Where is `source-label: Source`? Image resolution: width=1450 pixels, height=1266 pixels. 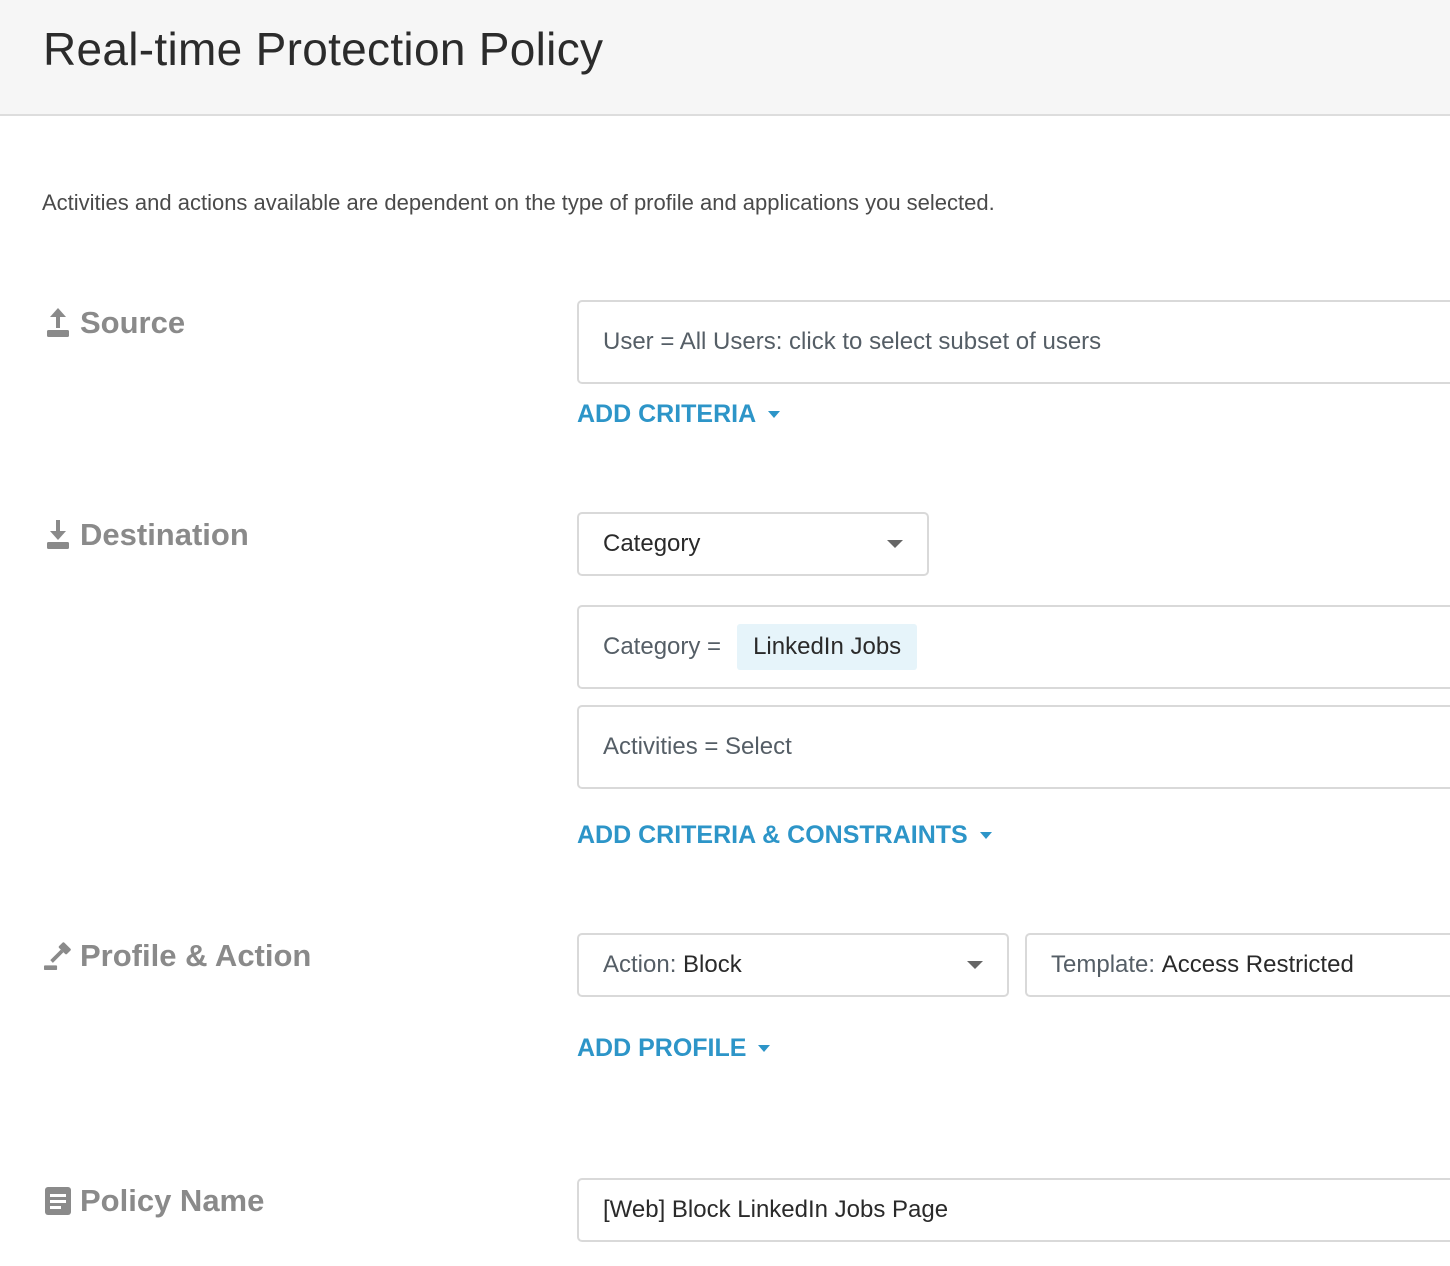 source-label: Source is located at coordinates (114, 323).